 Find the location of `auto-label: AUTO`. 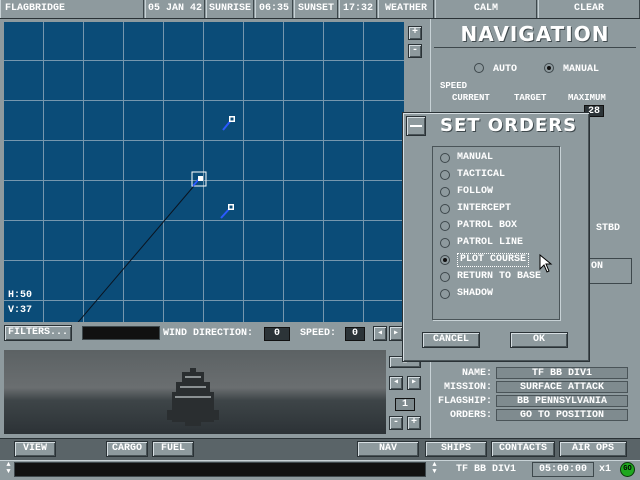

auto-label: AUTO is located at coordinates (505, 69).